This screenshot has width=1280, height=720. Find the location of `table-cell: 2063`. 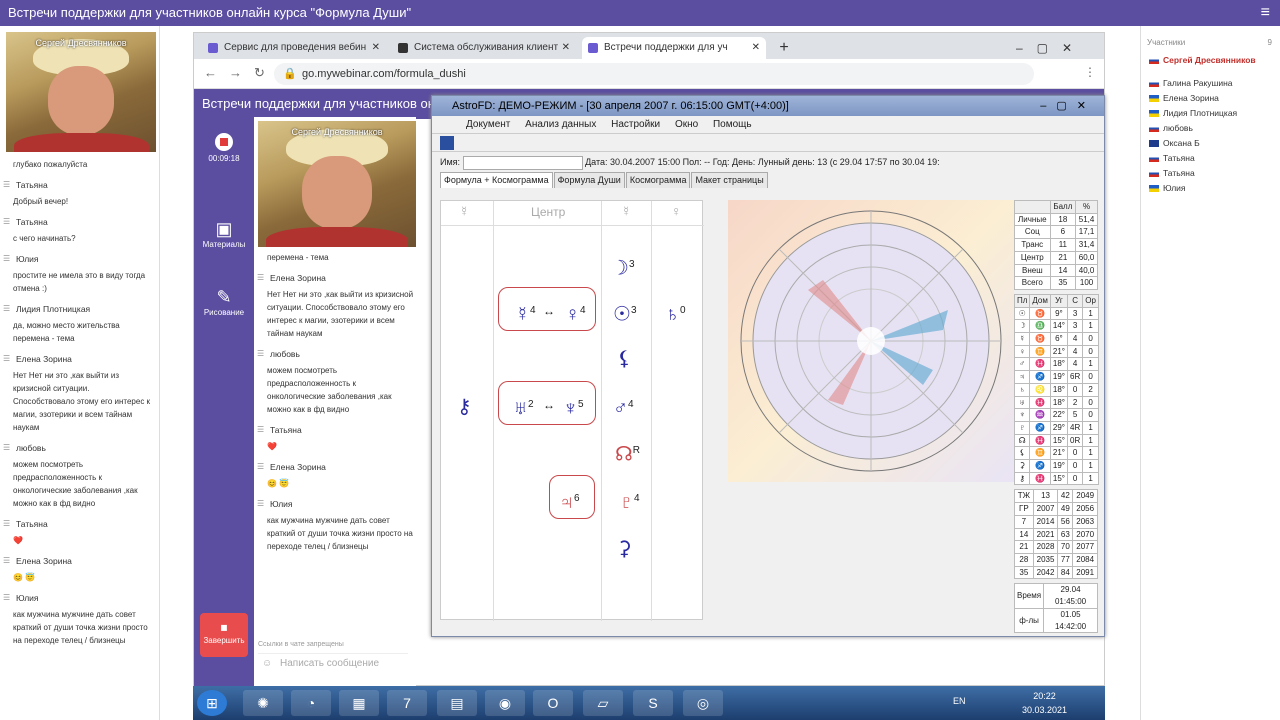

table-cell: 2063 is located at coordinates (1085, 521).